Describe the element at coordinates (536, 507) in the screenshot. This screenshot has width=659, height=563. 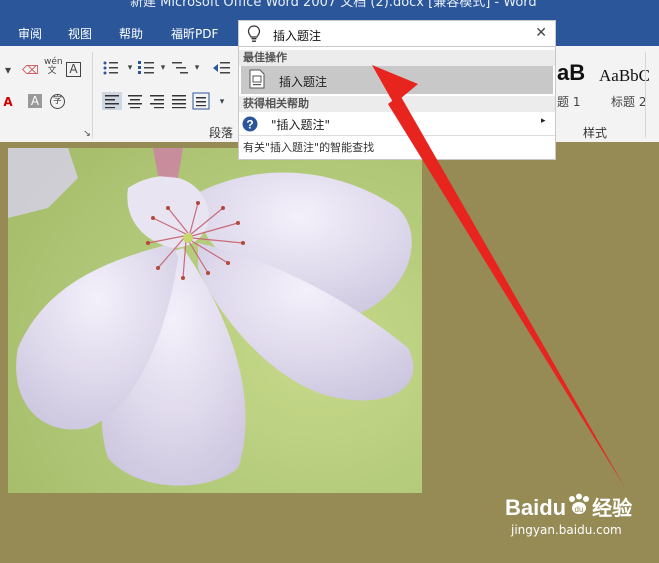
I see `watermark-brand: Baidu` at that location.